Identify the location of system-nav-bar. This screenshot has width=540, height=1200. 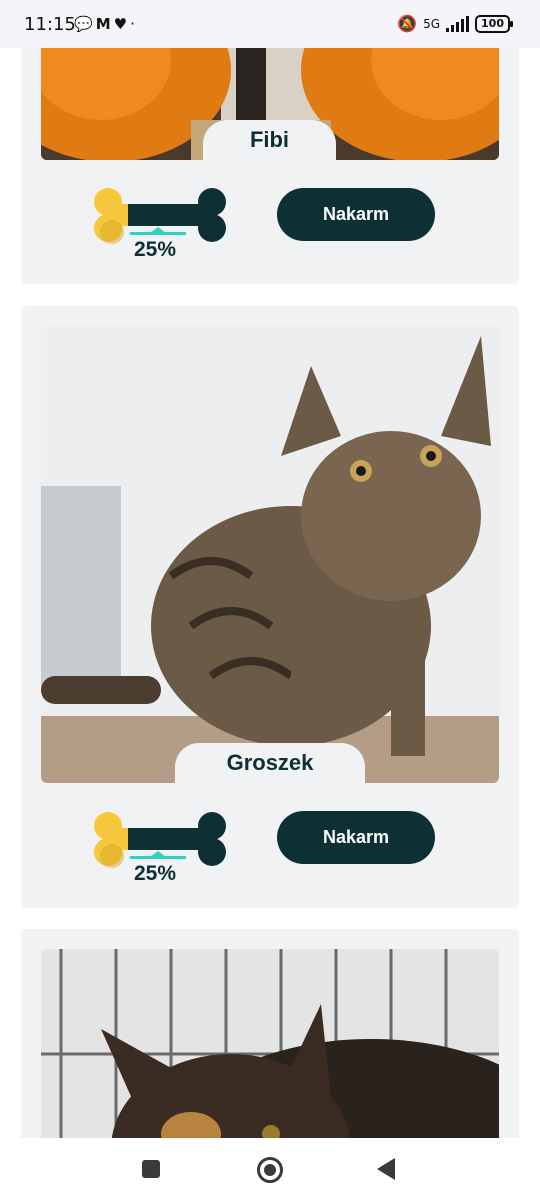
(270, 1169).